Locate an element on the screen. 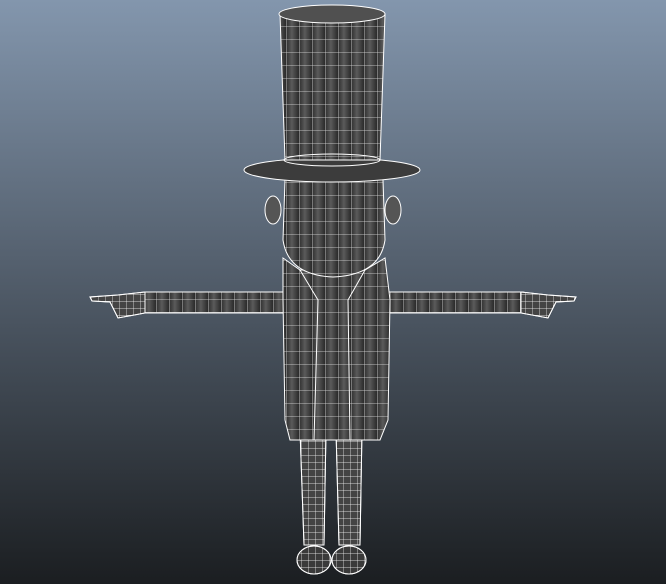  head is located at coordinates (334, 221).